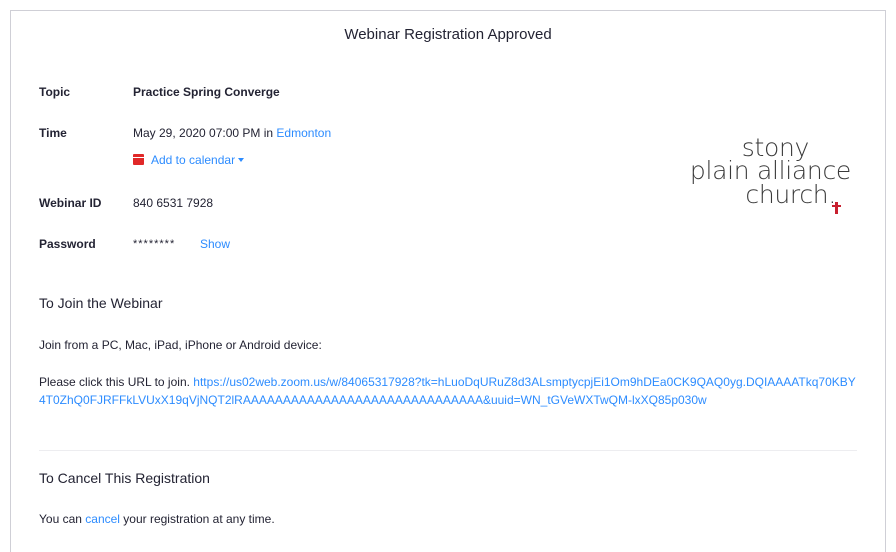 The height and width of the screenshot is (552, 896). I want to click on cross-icon, so click(836, 208).